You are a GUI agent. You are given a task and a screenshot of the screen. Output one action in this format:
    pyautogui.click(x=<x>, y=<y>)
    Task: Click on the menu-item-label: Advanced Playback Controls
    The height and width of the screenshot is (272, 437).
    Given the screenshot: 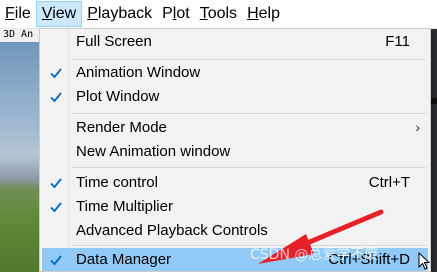 What is the action you would take?
    pyautogui.click(x=172, y=230)
    